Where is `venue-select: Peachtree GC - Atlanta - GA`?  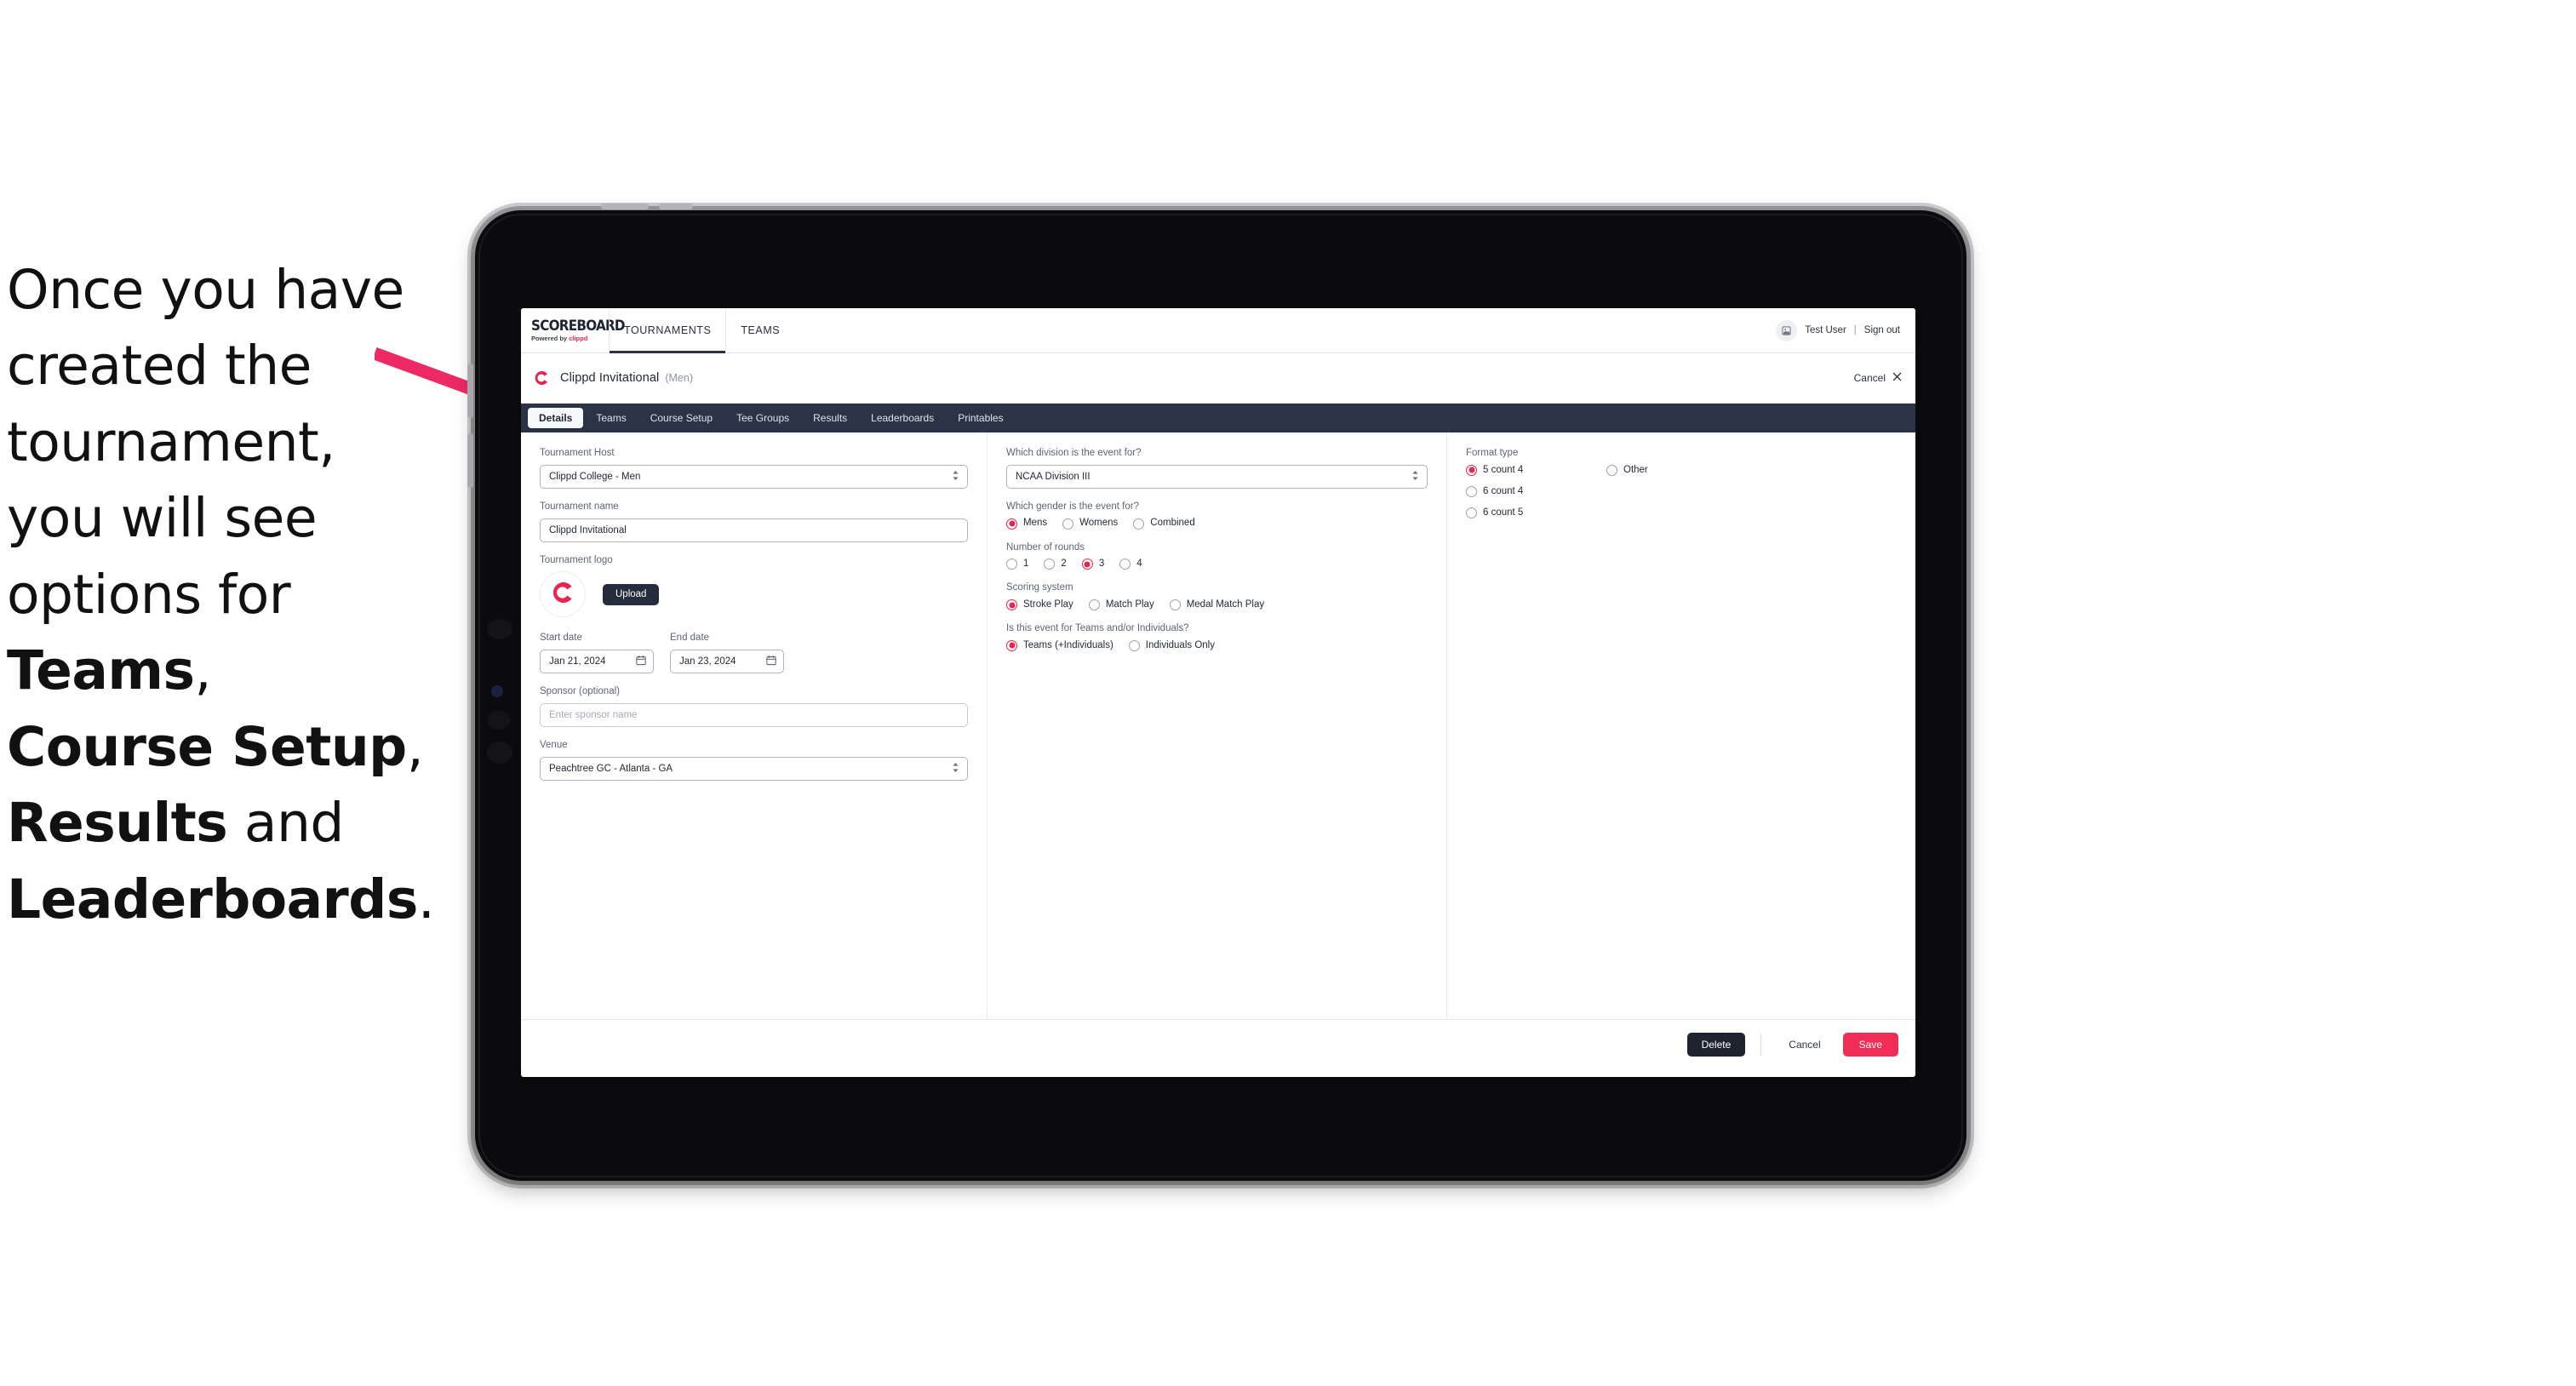
venue-select: Peachtree GC - Atlanta - GA is located at coordinates (754, 768).